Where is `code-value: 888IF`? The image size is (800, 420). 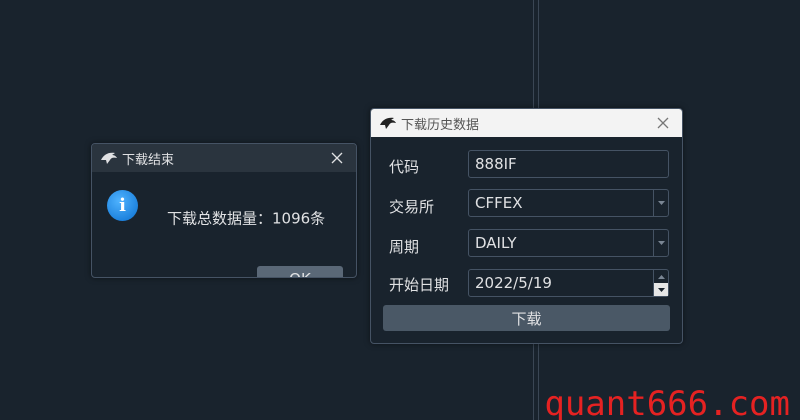
code-value: 888IF is located at coordinates (496, 164).